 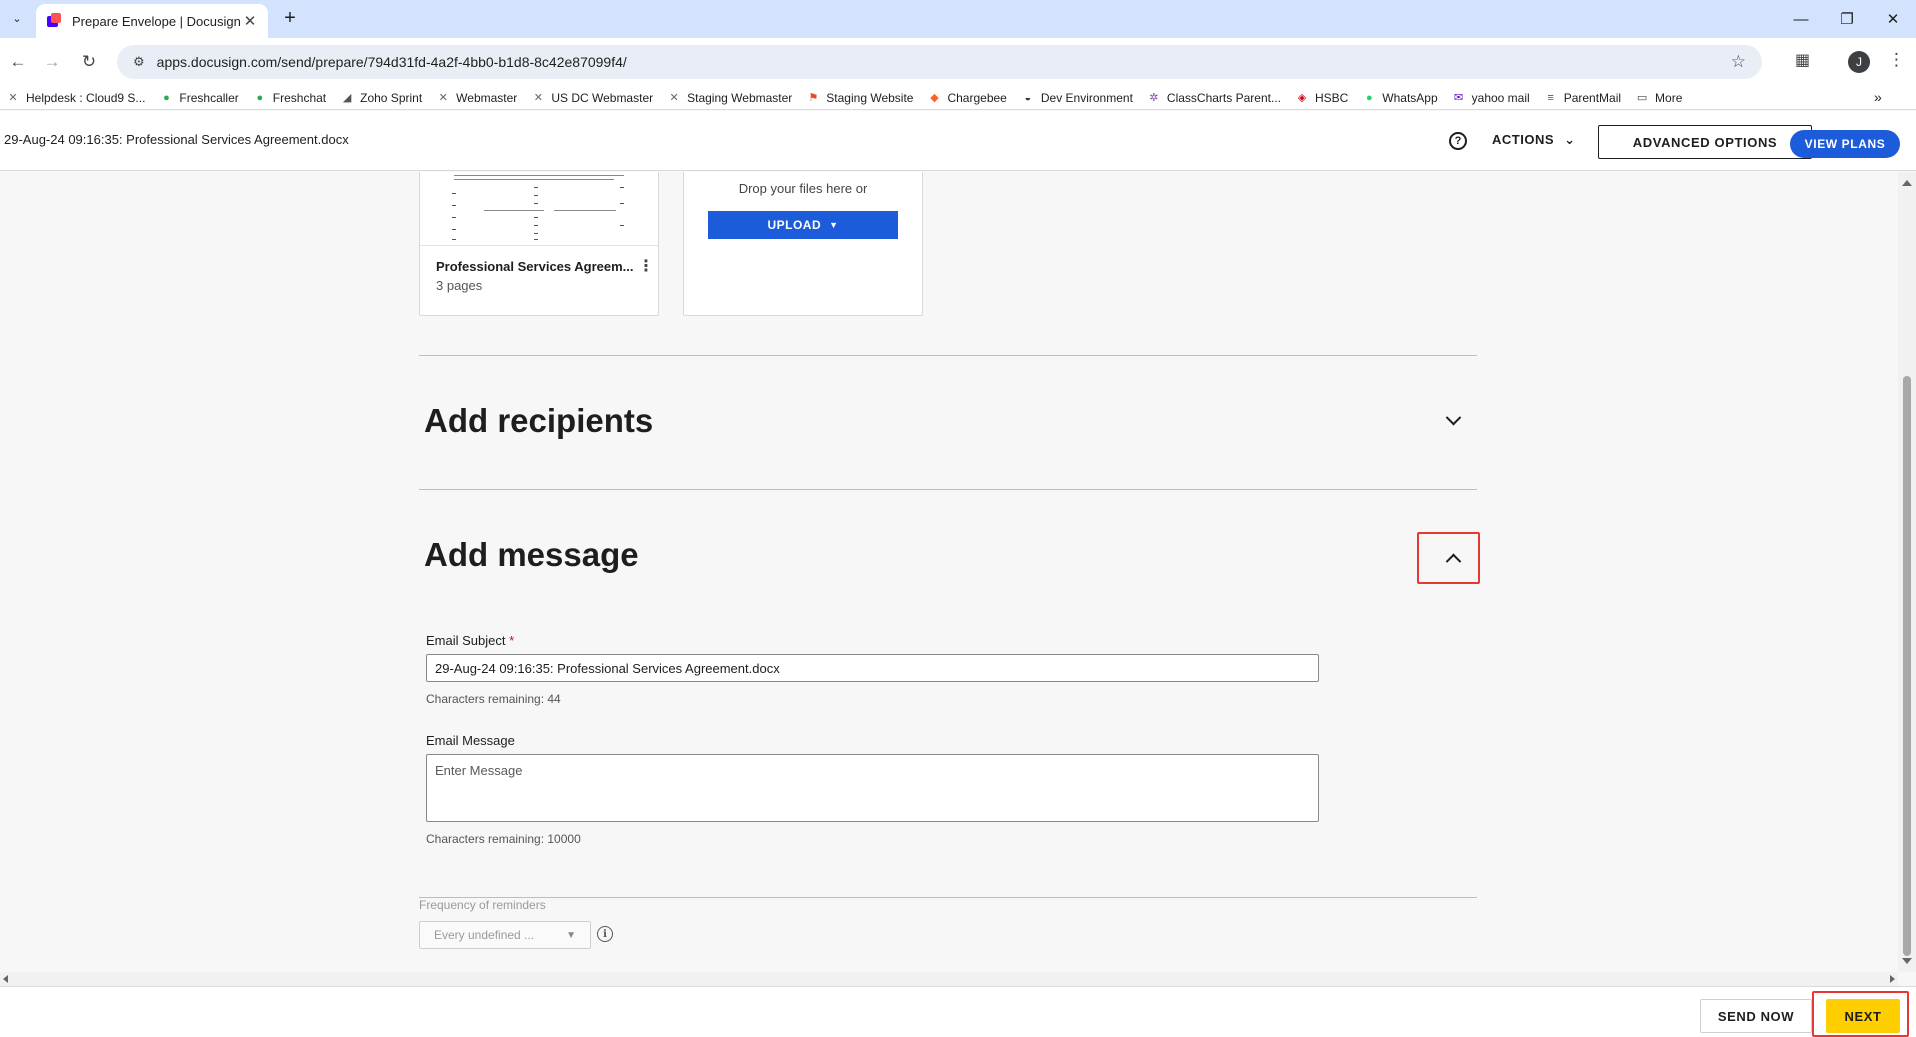 What do you see at coordinates (391, 97) in the screenshot?
I see `bookmark-label: Zoho Sprint` at bounding box center [391, 97].